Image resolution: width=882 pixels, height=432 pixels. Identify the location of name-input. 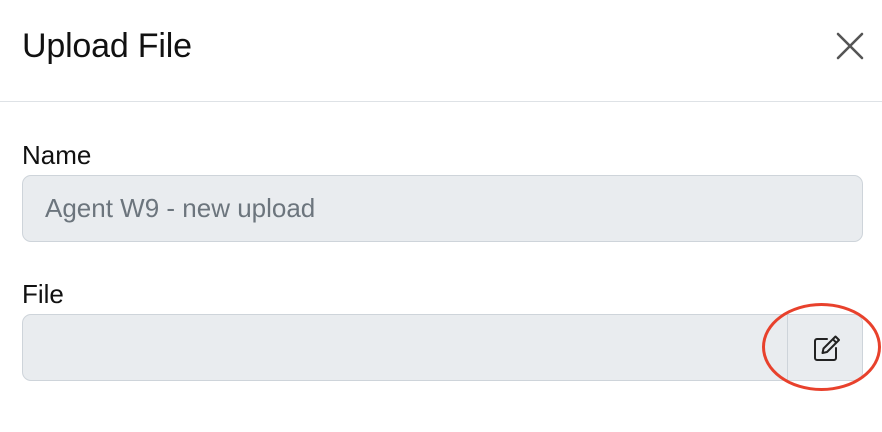
(442, 208).